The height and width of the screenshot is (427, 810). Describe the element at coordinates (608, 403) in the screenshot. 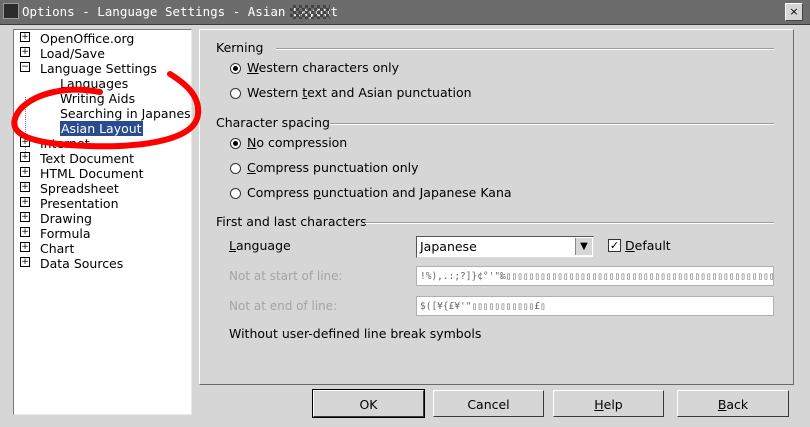

I see `help-button: Help` at that location.